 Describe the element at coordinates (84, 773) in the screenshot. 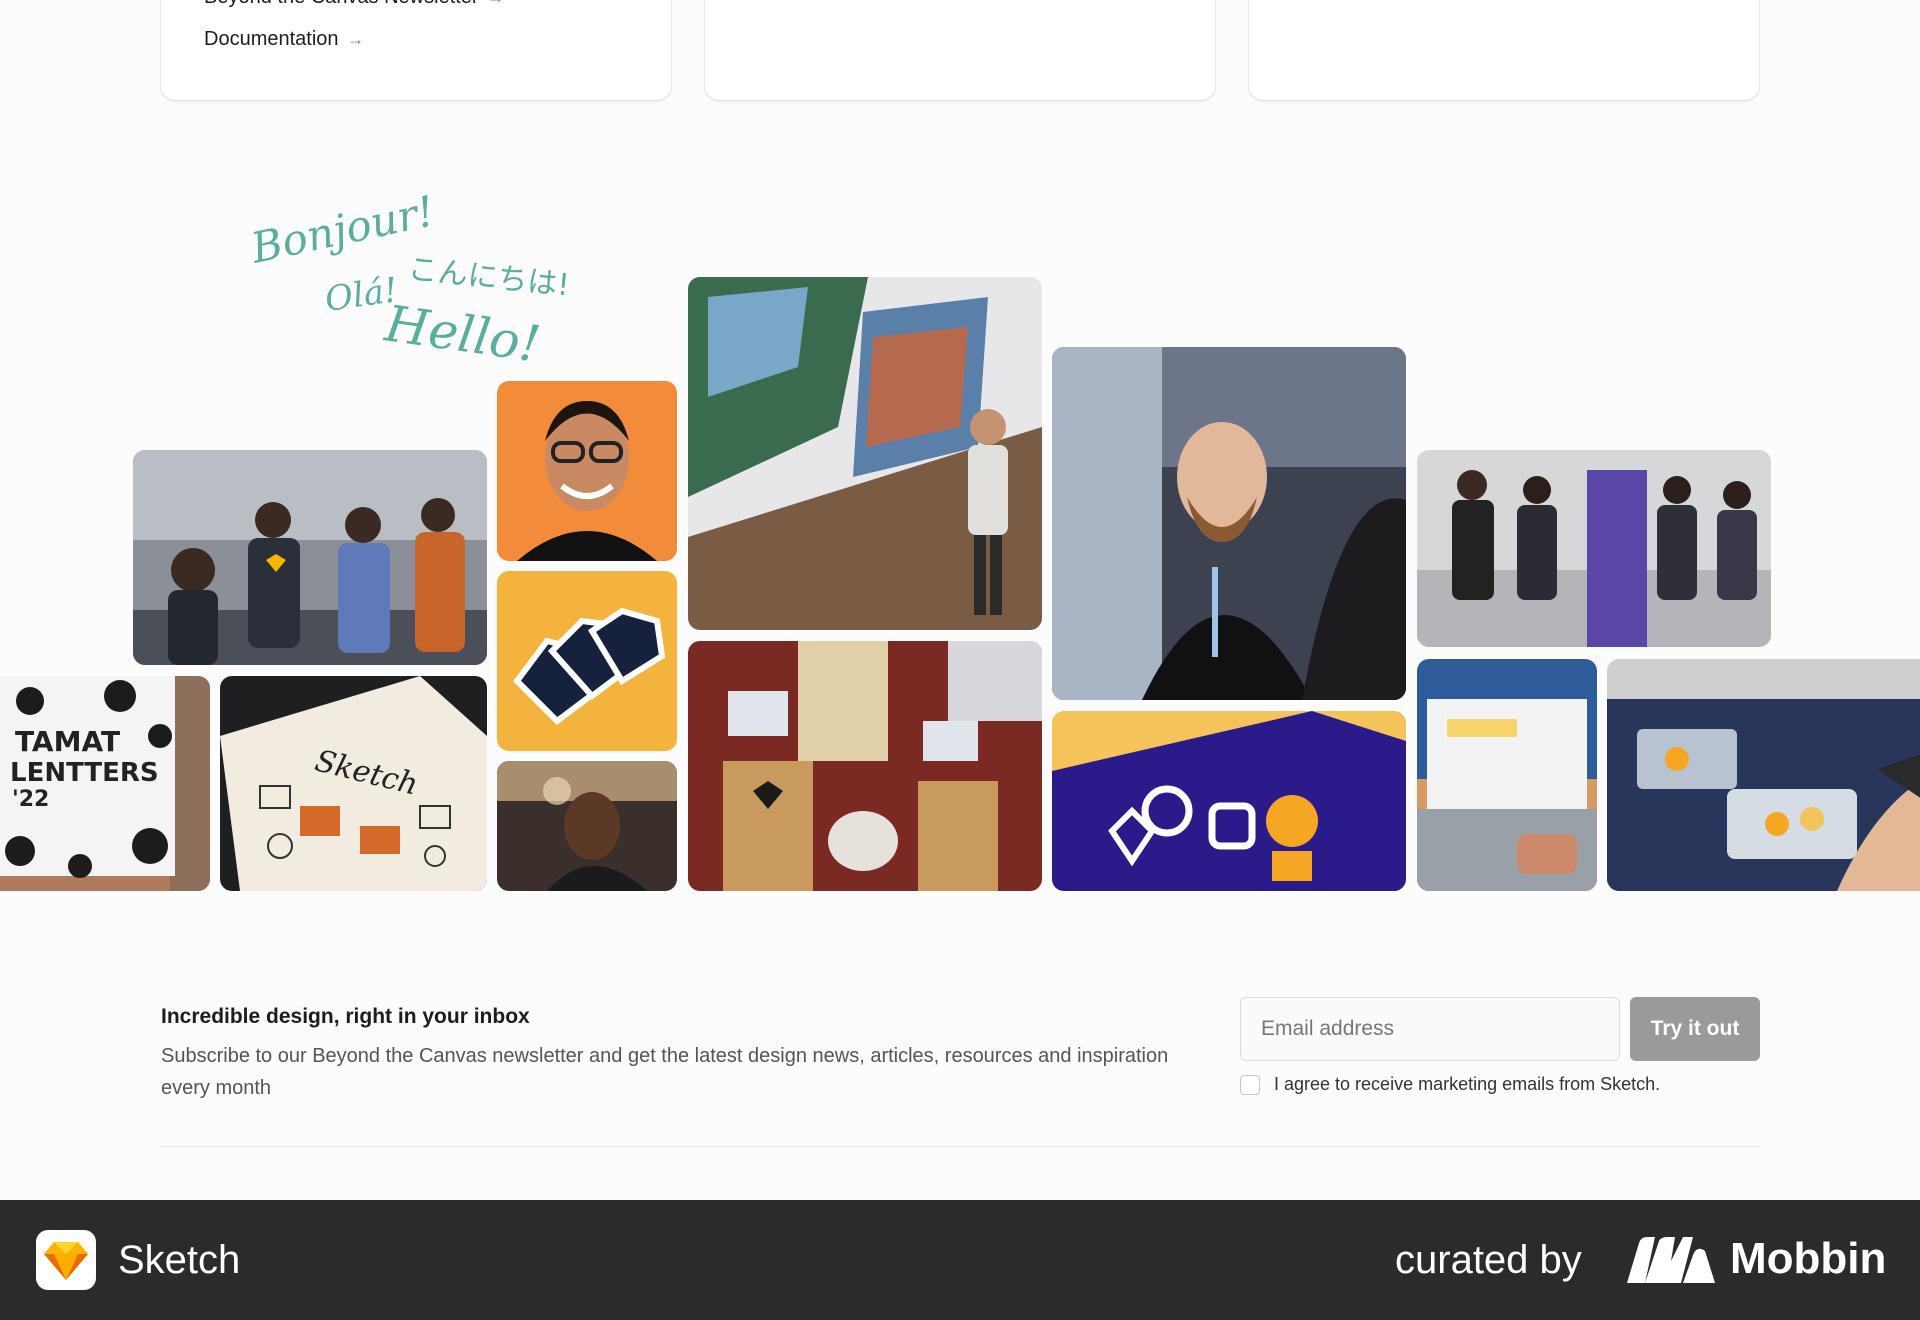

I see `svg-text: LENTTERS` at that location.